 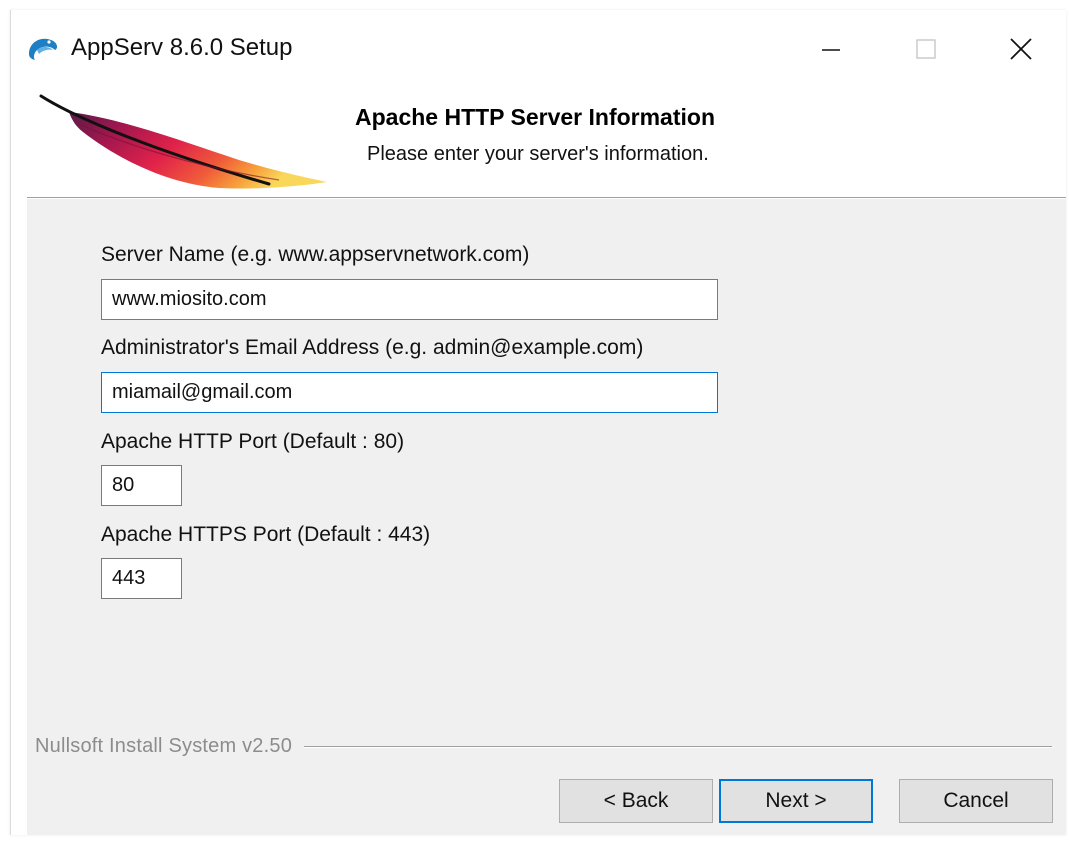 What do you see at coordinates (535, 117) in the screenshot?
I see `page-title: Apache HTTP Server Information` at bounding box center [535, 117].